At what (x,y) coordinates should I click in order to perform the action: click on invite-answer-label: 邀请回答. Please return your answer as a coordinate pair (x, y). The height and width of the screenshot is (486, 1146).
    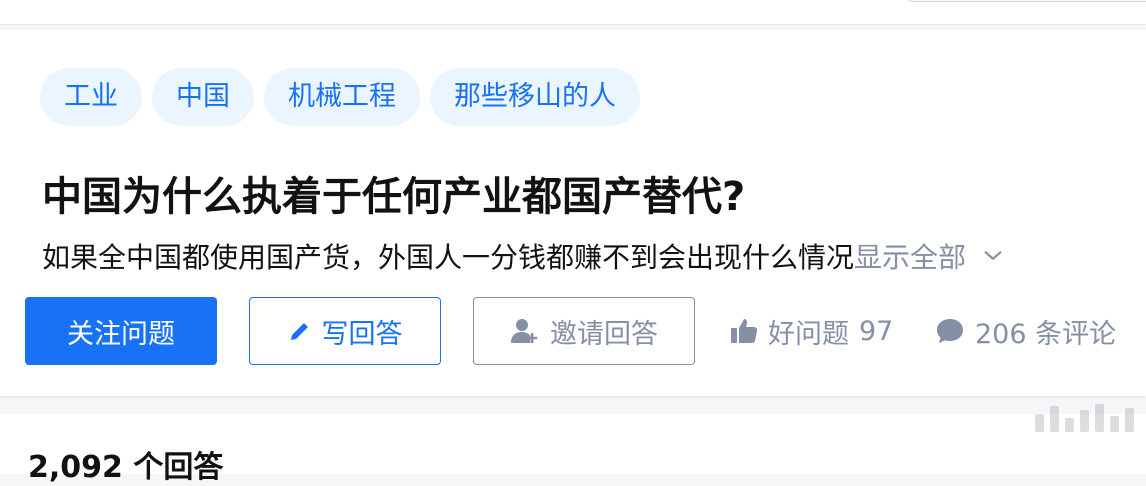
    Looking at the image, I should click on (604, 334).